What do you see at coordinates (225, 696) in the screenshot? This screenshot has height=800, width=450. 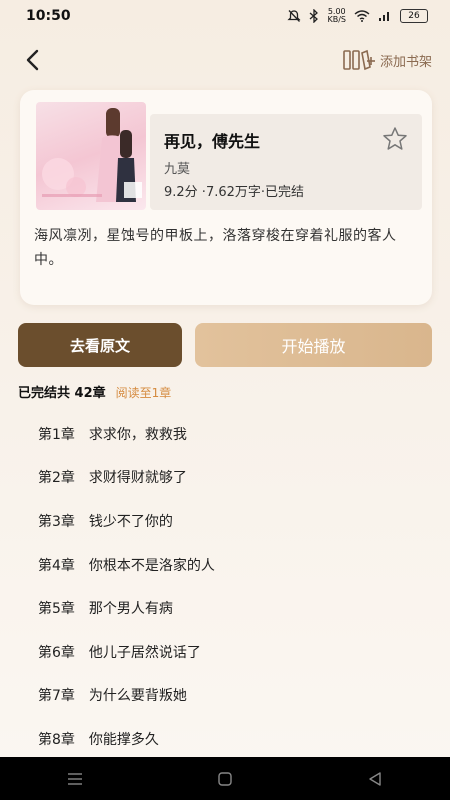 I see `chapter-item: 第7章 为什么要背叛她` at bounding box center [225, 696].